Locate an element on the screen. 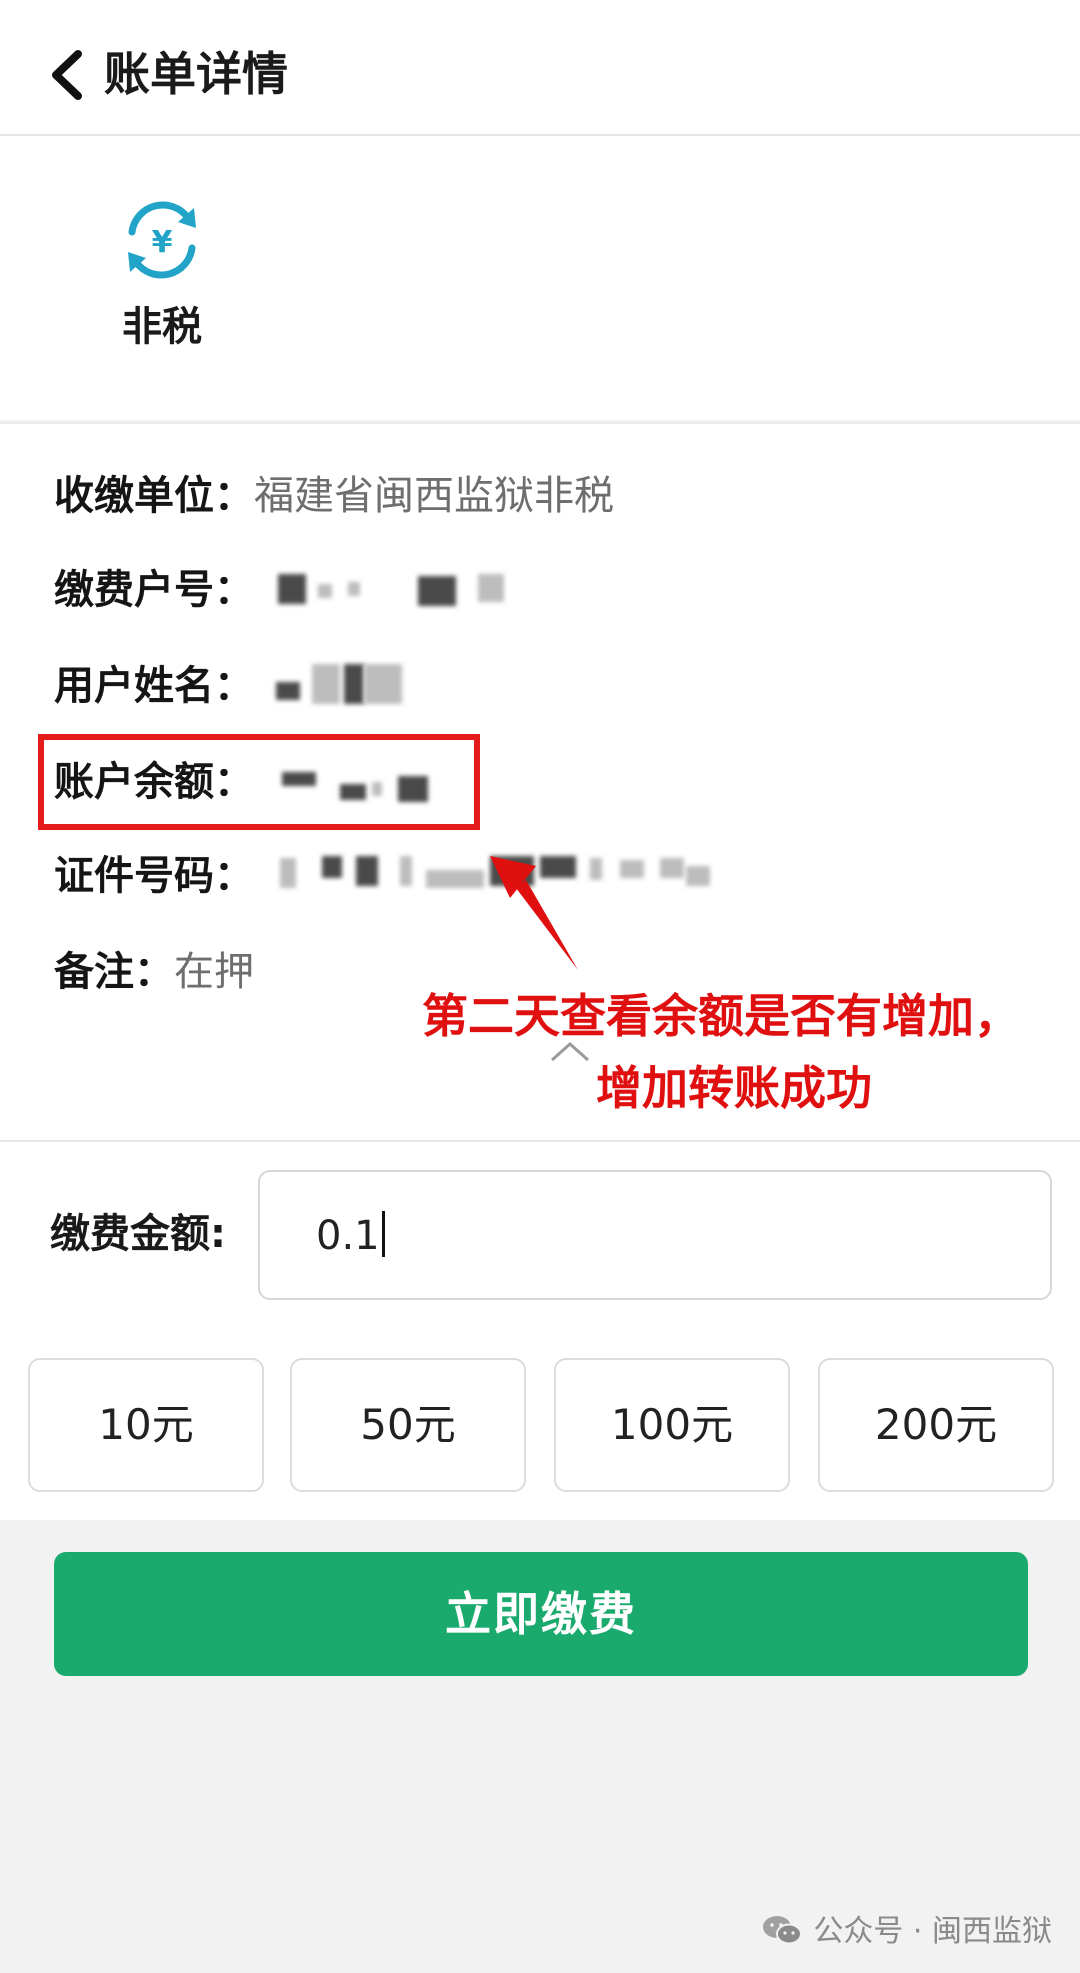  currency-exchange-icon: ¥ is located at coordinates (162, 240).